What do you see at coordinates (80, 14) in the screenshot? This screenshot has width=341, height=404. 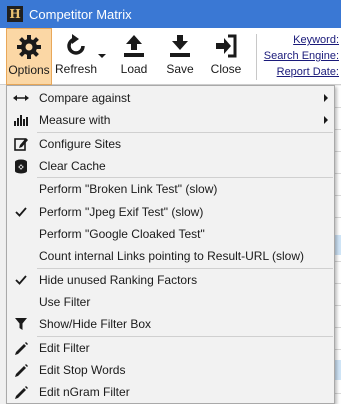 I see `window-title: Competitor Matrix` at bounding box center [80, 14].